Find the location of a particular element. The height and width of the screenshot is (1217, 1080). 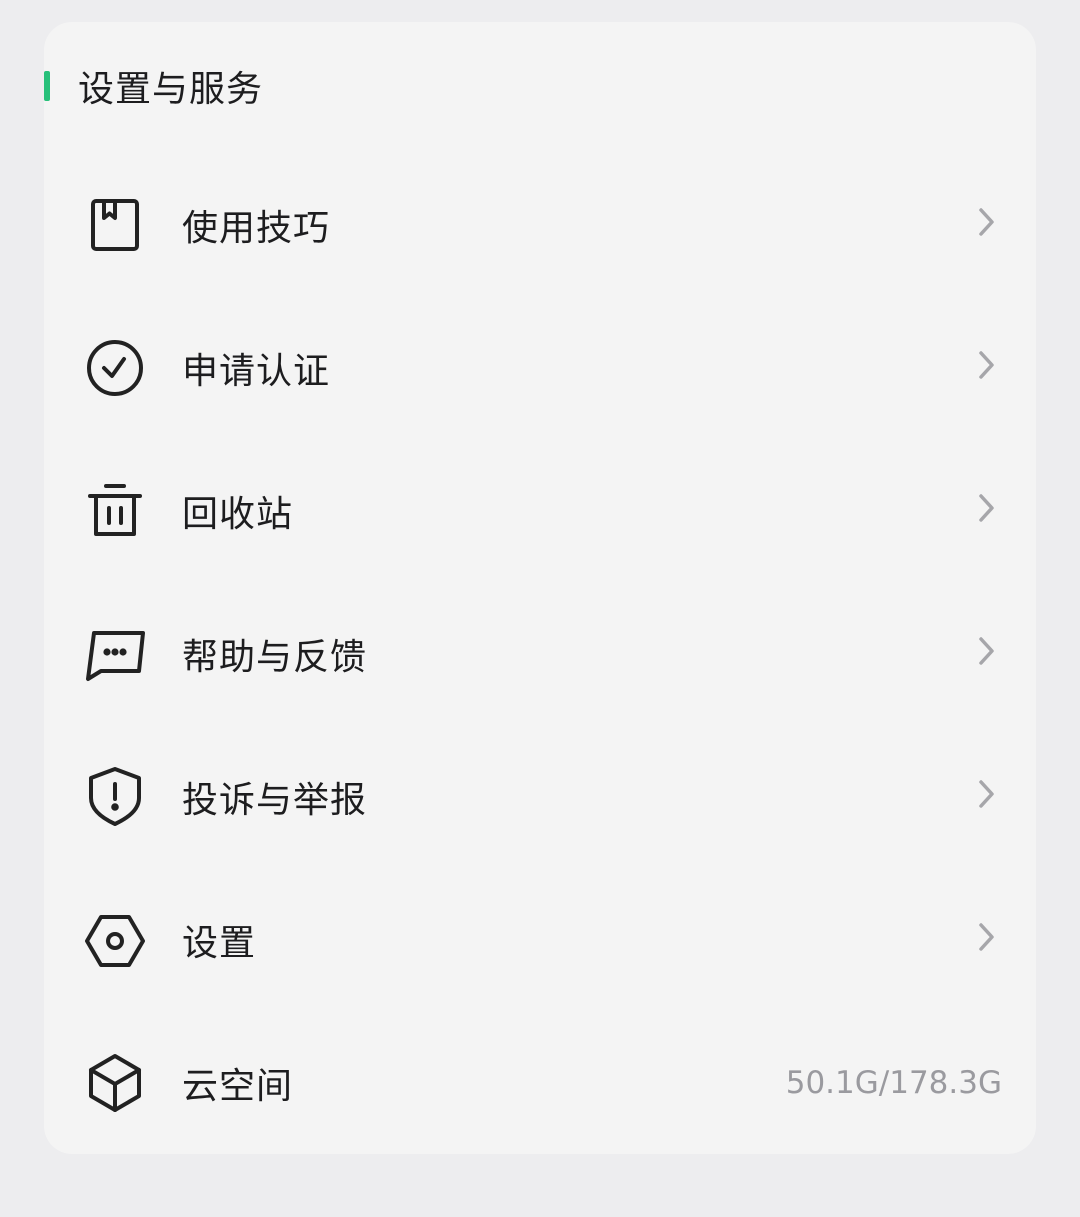

check-circle-icon is located at coordinates (115, 366).